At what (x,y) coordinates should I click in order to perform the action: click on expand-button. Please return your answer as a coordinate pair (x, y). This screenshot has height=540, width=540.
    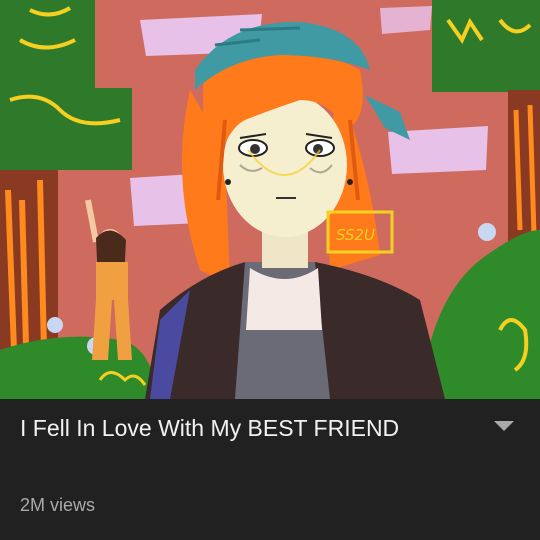
    Looking at the image, I should click on (504, 427).